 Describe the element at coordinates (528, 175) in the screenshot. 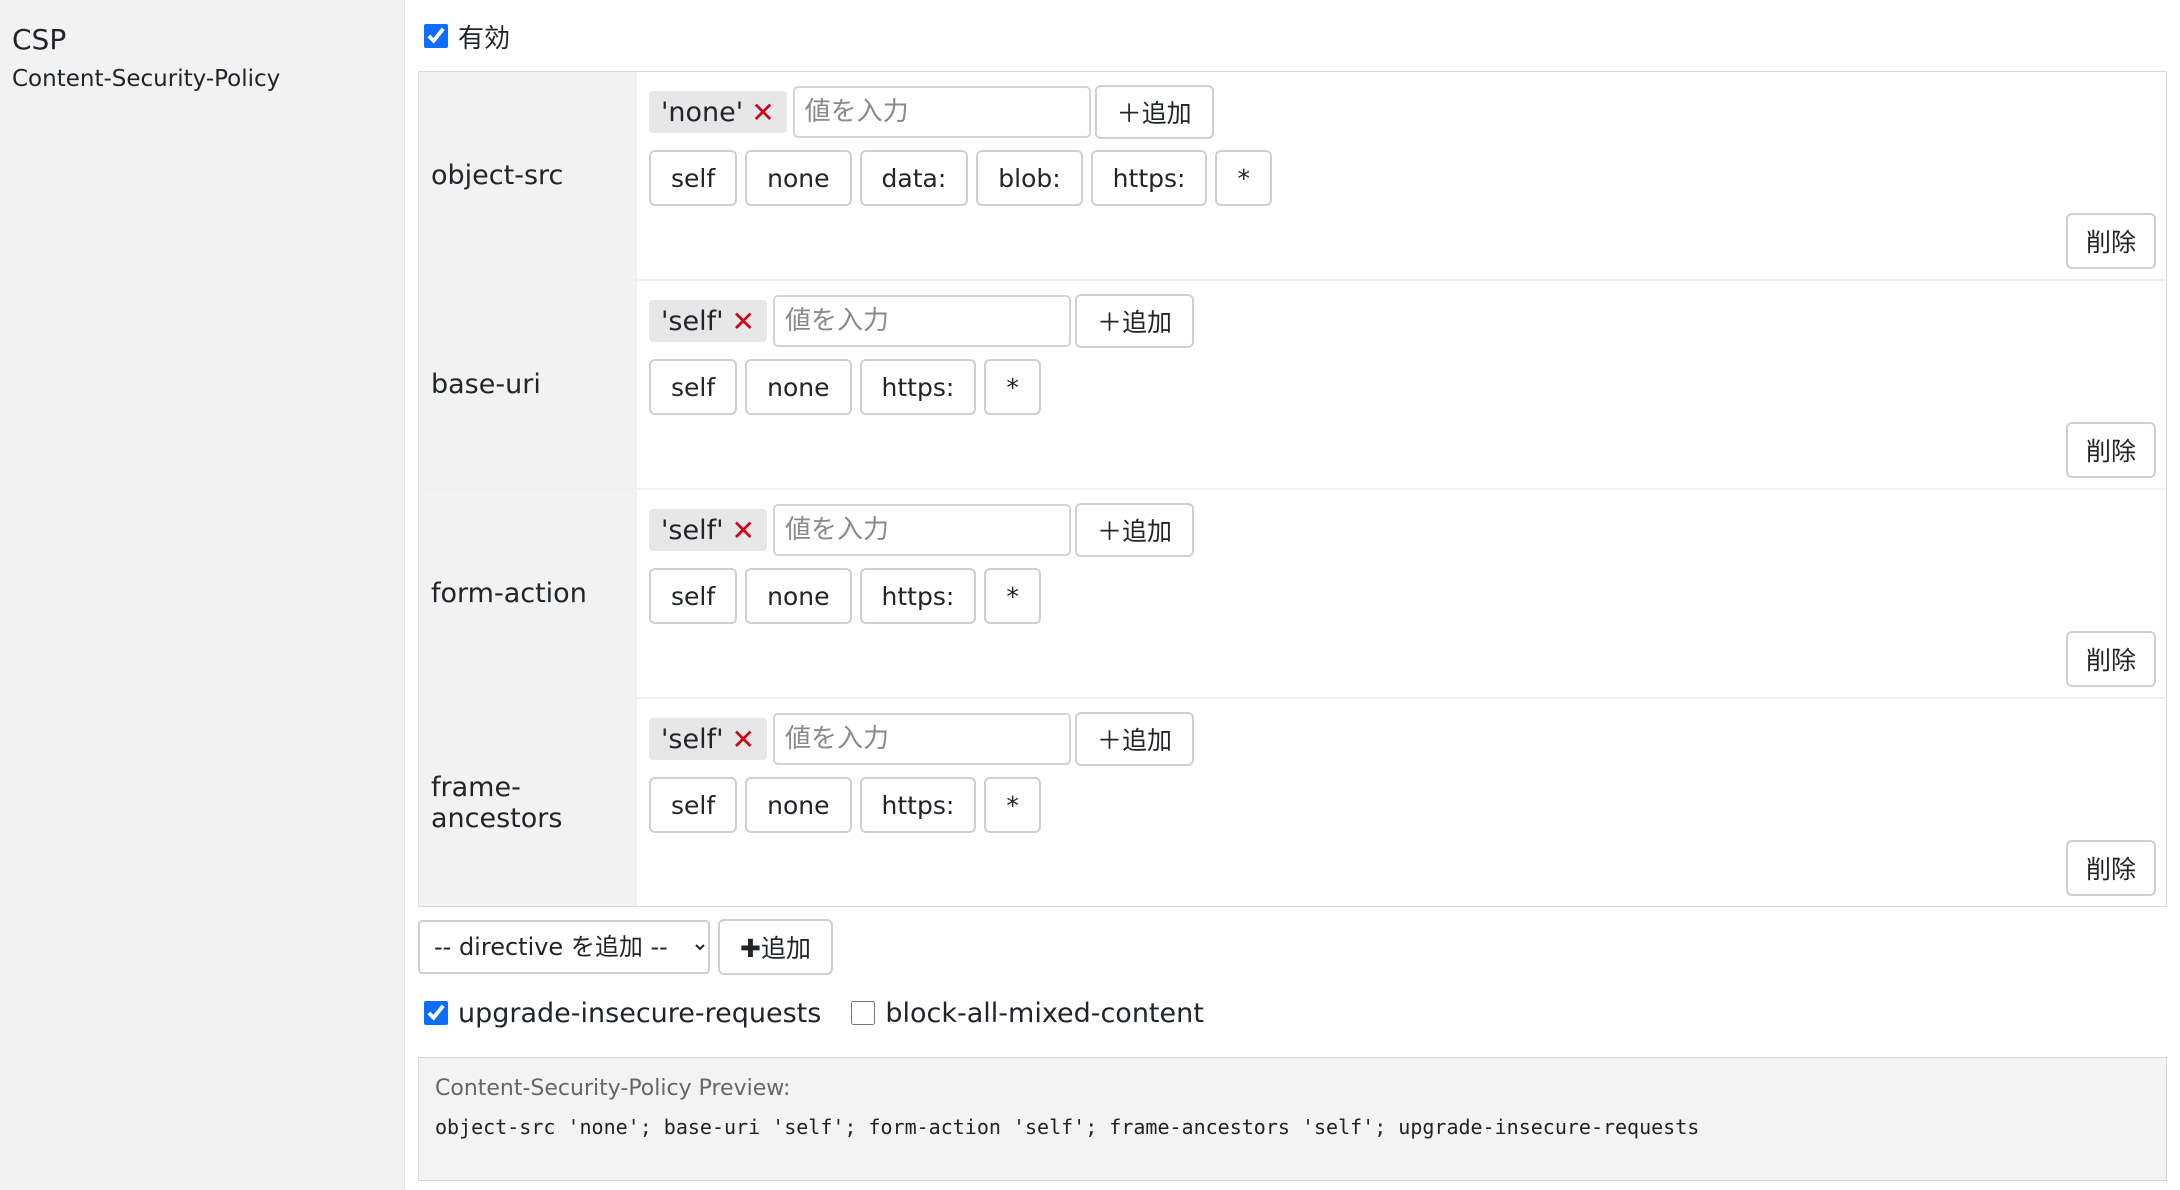

I see `directive-name: object-src` at that location.